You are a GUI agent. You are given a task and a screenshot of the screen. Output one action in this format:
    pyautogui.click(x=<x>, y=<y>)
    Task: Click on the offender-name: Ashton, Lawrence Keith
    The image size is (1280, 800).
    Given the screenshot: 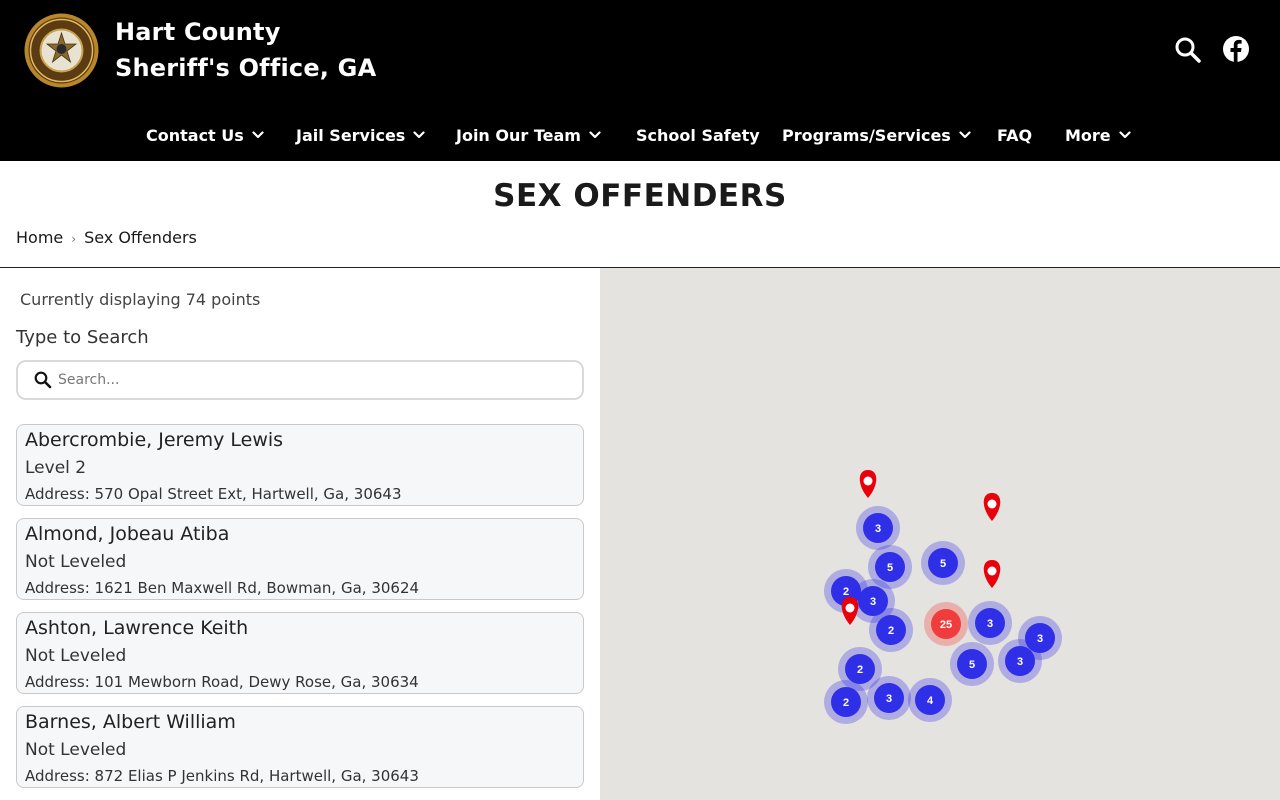 What is the action you would take?
    pyautogui.click(x=137, y=628)
    